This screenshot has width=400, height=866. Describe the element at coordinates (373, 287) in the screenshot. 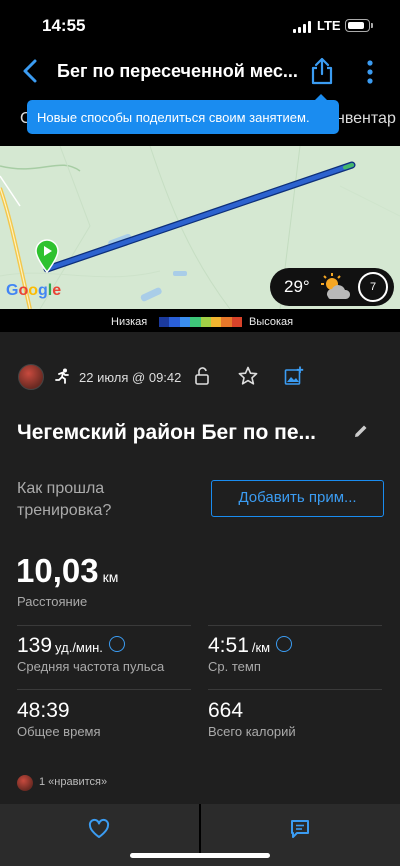

I see `wind-speed-dial: 7` at that location.